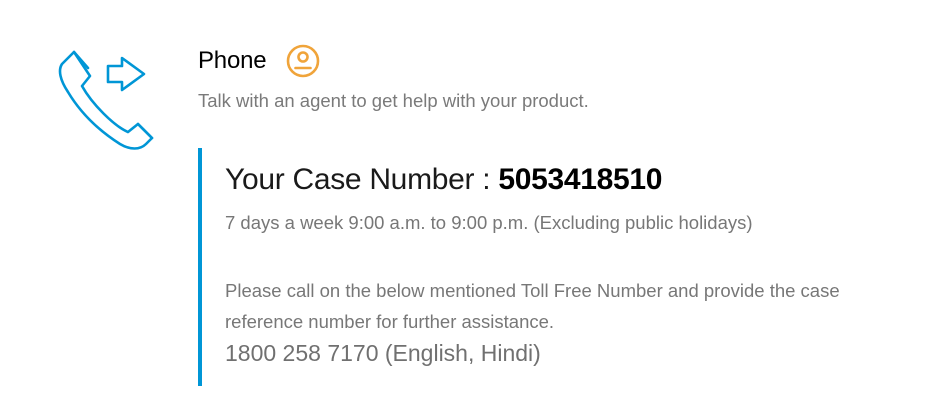 The width and height of the screenshot is (933, 406). I want to click on contact-header: Phone, so click(259, 61).